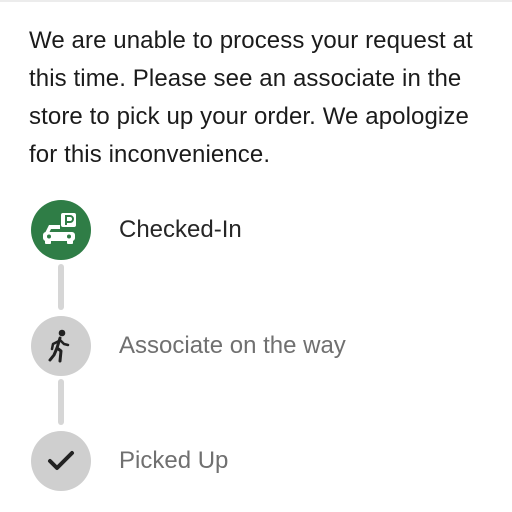  I want to click on step-associate-badge, so click(61, 346).